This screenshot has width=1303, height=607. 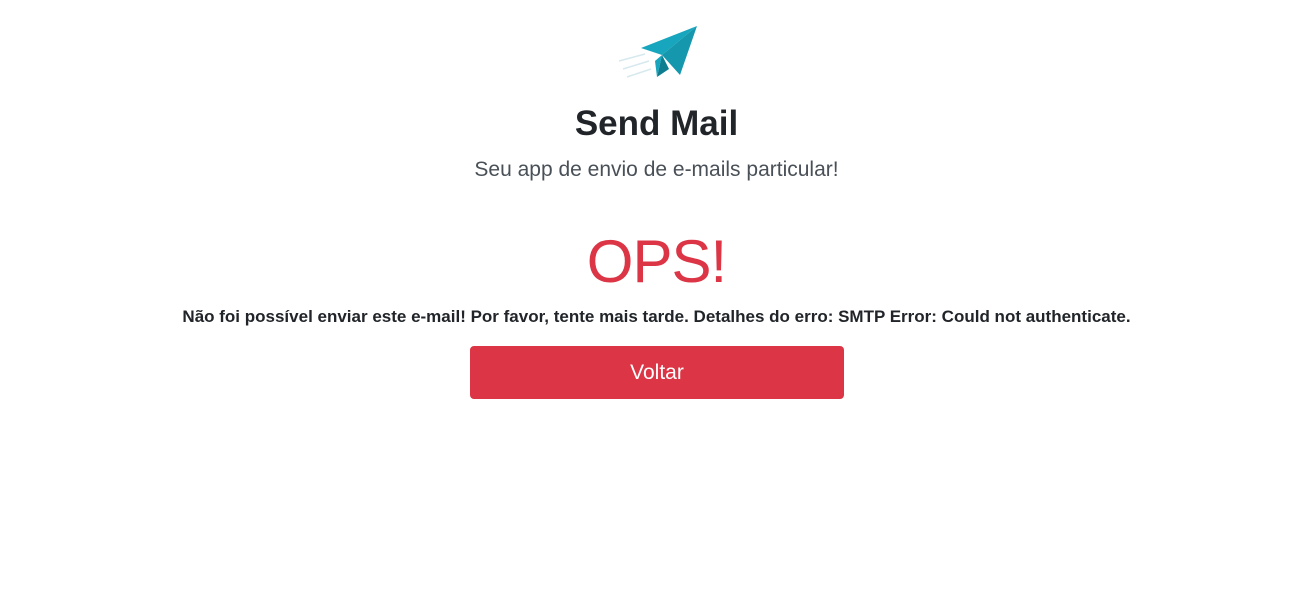 I want to click on error-heading: OPS!, so click(x=656, y=261).